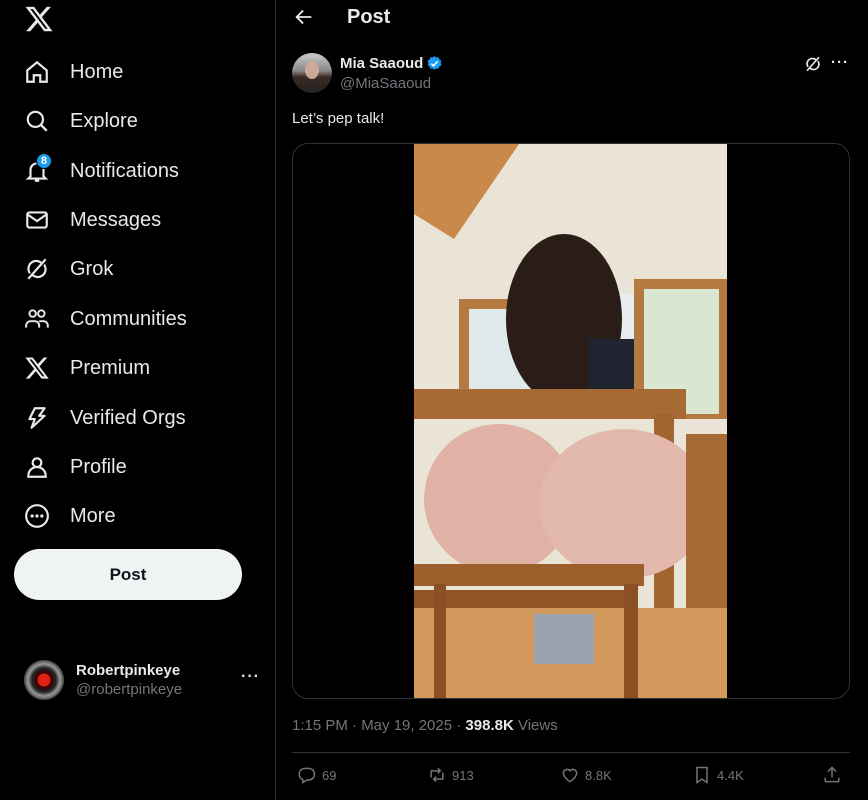  Describe the element at coordinates (450, 775) in the screenshot. I see `repost-button: 913` at that location.